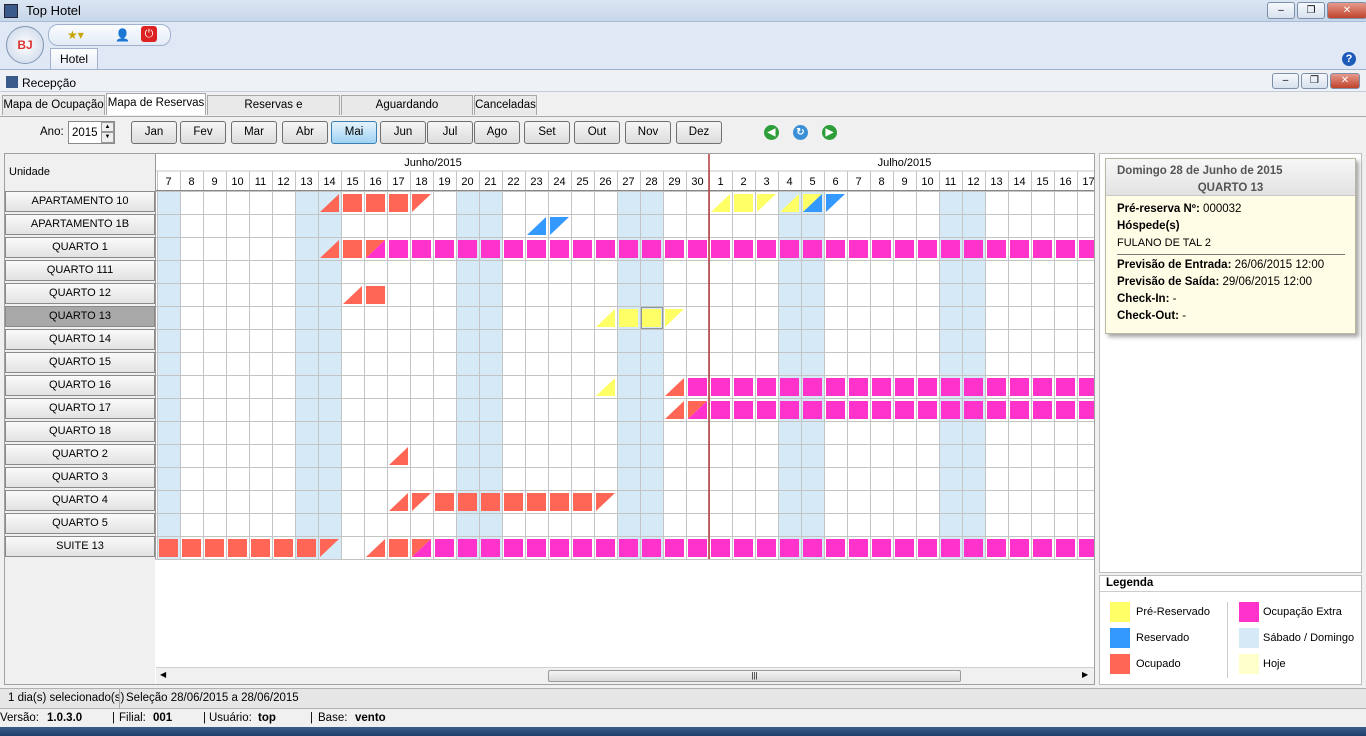 This screenshot has height=736, width=1366. Describe the element at coordinates (80, 408) in the screenshot. I see `unit-quarto-17: QUARTO 17` at that location.